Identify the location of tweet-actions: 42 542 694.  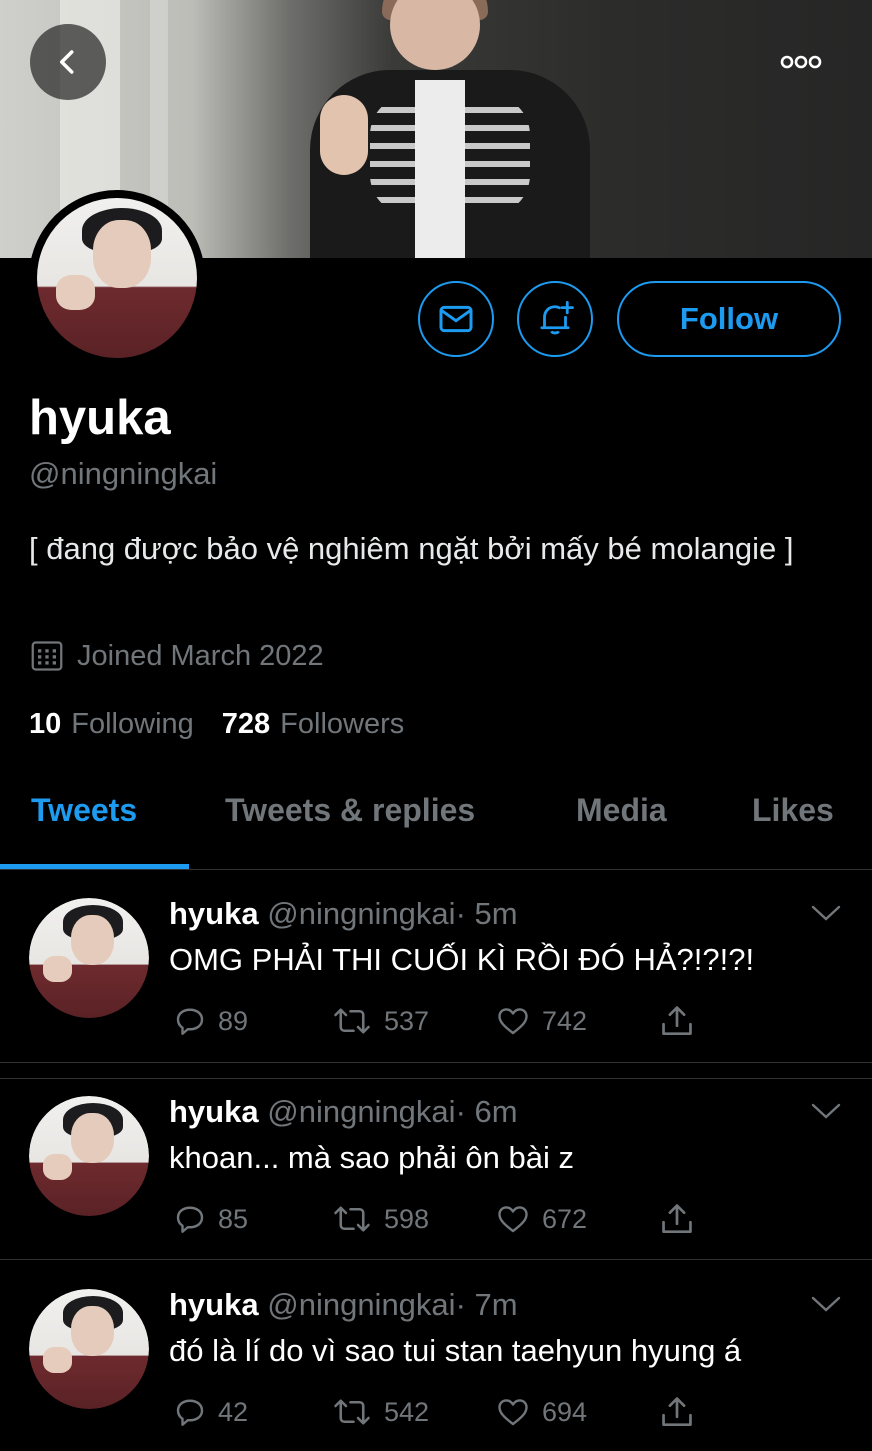
(434, 1412).